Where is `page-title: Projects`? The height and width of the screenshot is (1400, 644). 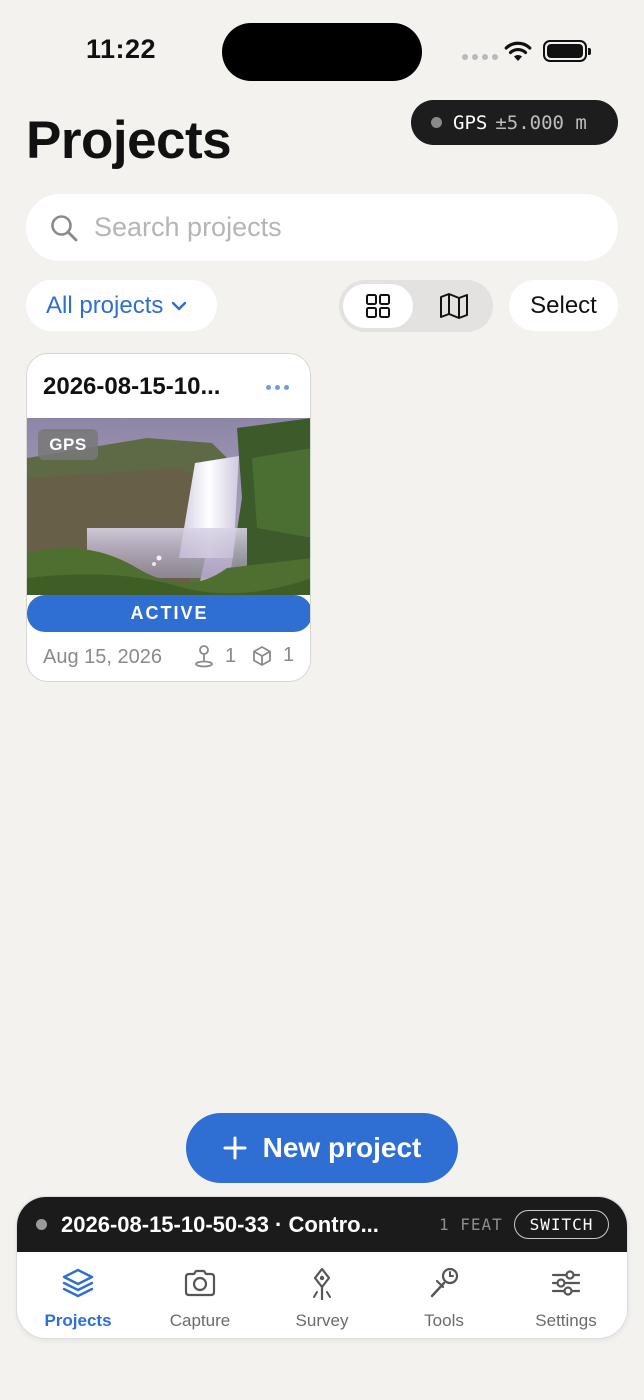 page-title: Projects is located at coordinates (129, 140).